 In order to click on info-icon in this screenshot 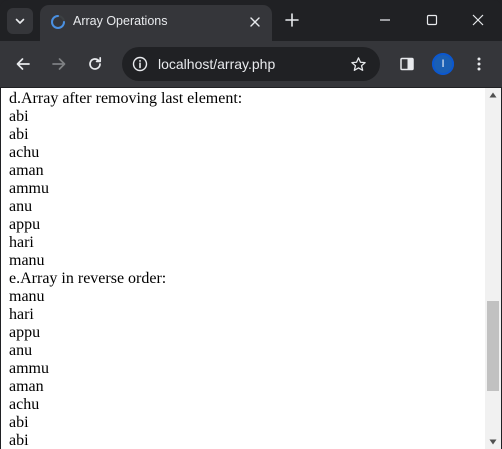, I will do `click(140, 64)`.